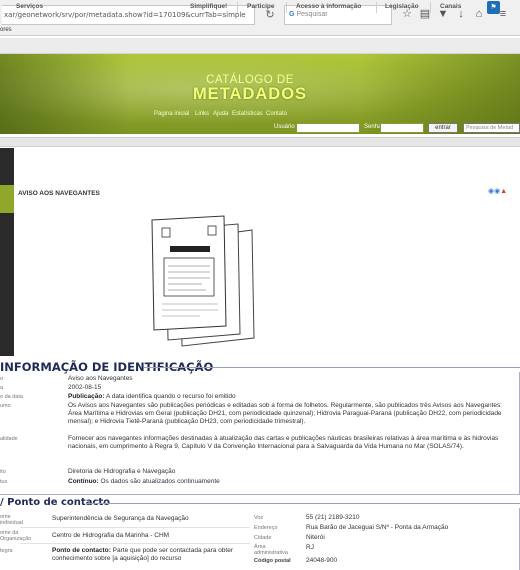  I want to click on banner-title-line2: METADADOS, so click(250, 94).